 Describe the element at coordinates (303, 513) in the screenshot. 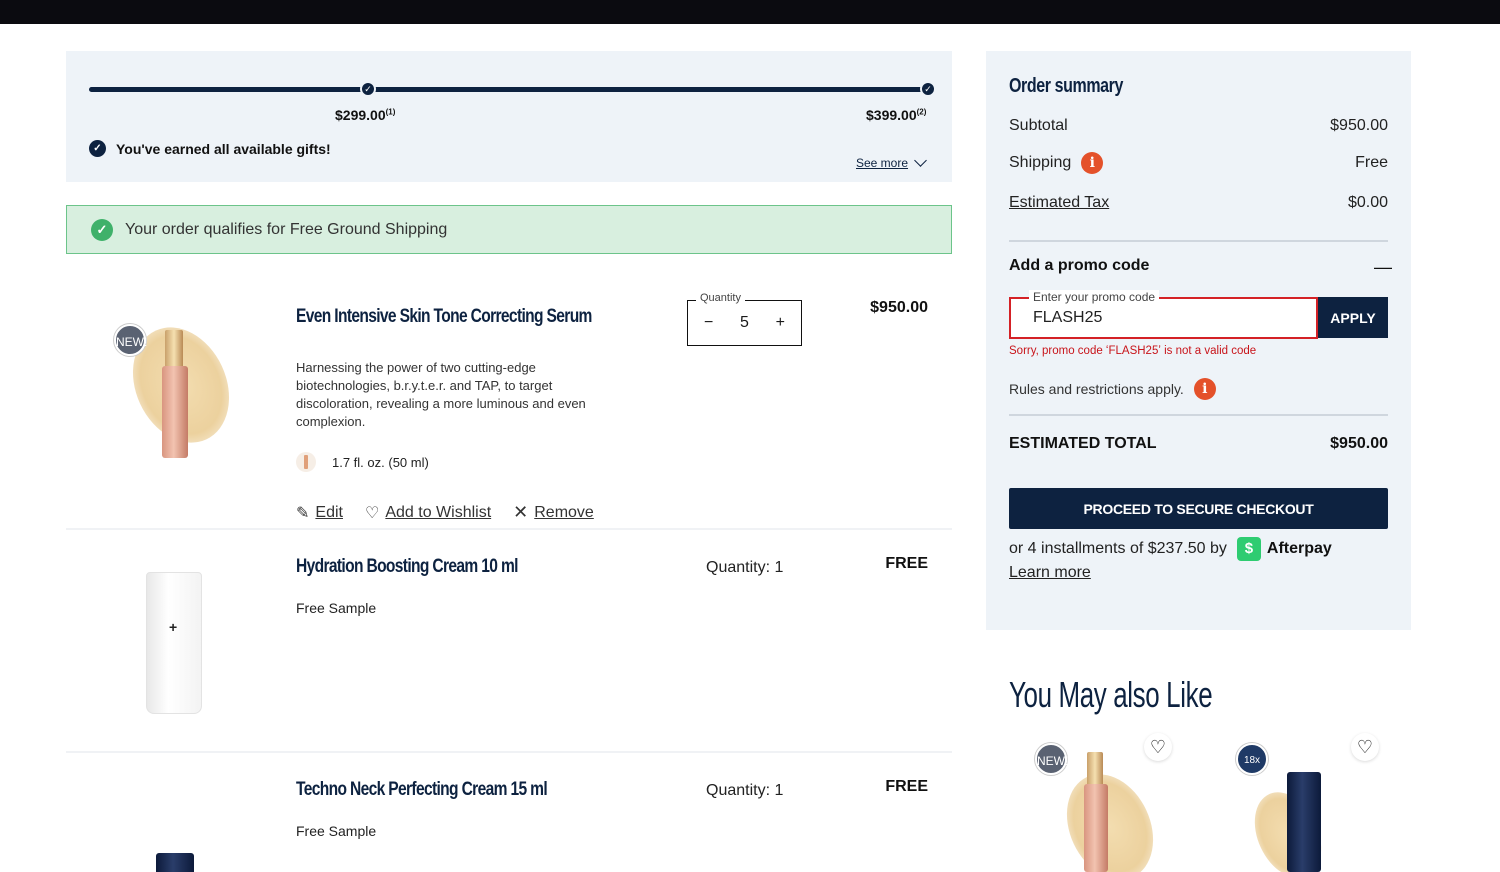

I see `pencil-icon: ✎` at that location.